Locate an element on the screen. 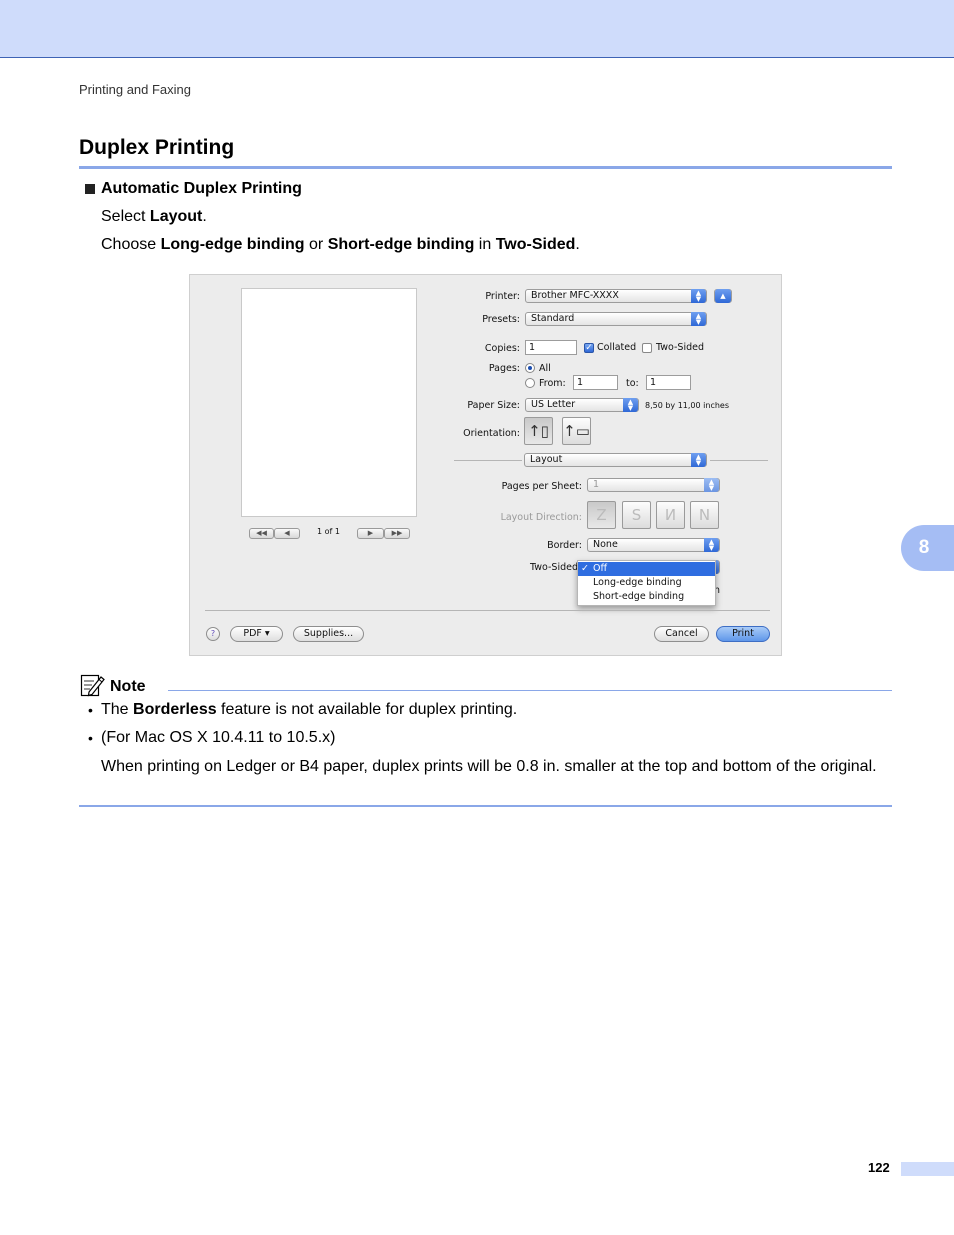 Image resolution: width=954 pixels, height=1235 pixels. header-band is located at coordinates (477, 29).